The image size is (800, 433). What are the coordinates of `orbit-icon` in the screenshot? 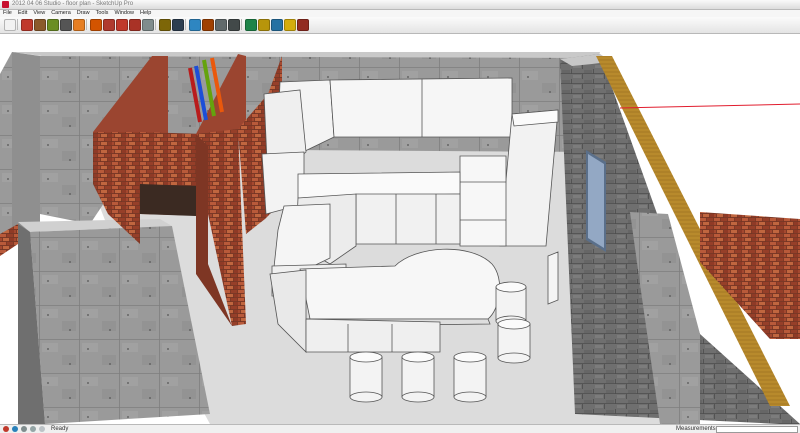 It's located at (195, 25).